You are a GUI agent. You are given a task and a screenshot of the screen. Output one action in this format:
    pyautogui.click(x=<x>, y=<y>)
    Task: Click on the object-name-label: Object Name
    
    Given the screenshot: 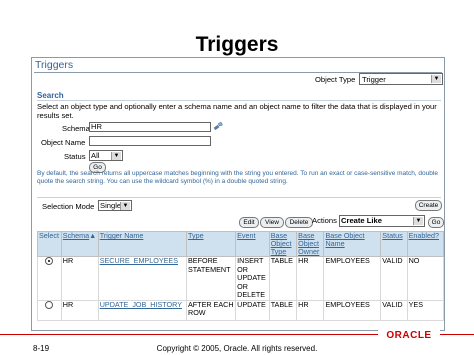 What is the action you would take?
    pyautogui.click(x=63, y=142)
    